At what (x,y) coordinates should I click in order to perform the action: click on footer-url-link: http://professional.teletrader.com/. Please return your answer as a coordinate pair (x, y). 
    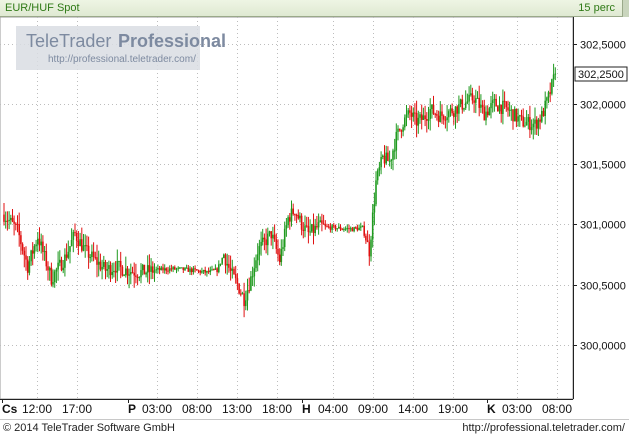
    Looking at the image, I should click on (543, 428).